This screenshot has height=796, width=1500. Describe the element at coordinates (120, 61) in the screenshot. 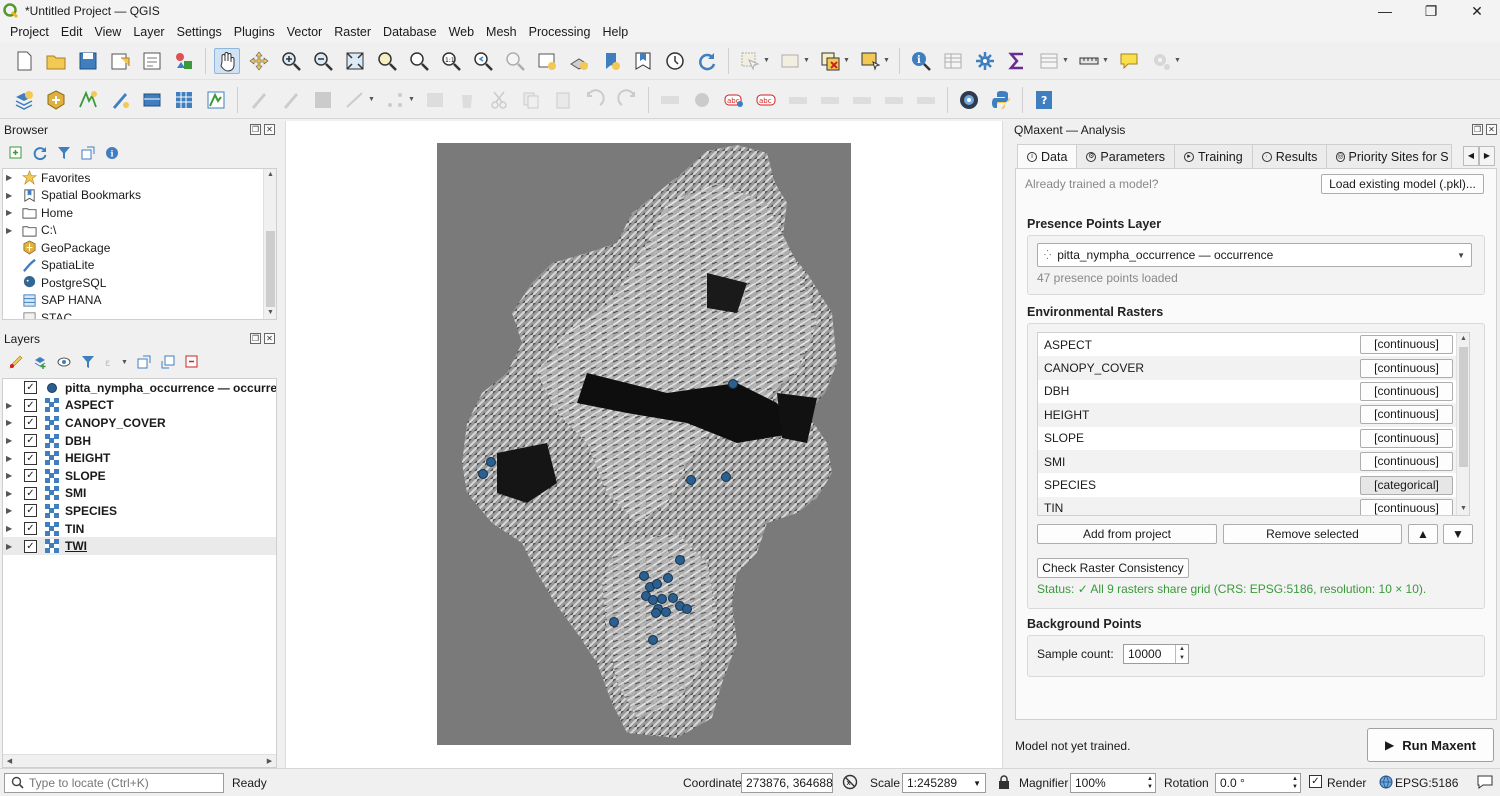

I see `new-print-layout-icon` at that location.